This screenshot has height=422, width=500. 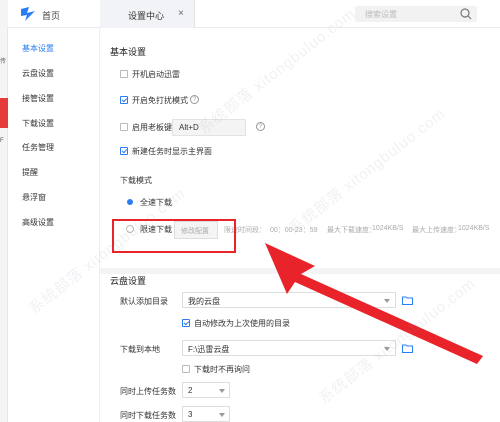 I want to click on strip-red-block, so click(x=4, y=113).